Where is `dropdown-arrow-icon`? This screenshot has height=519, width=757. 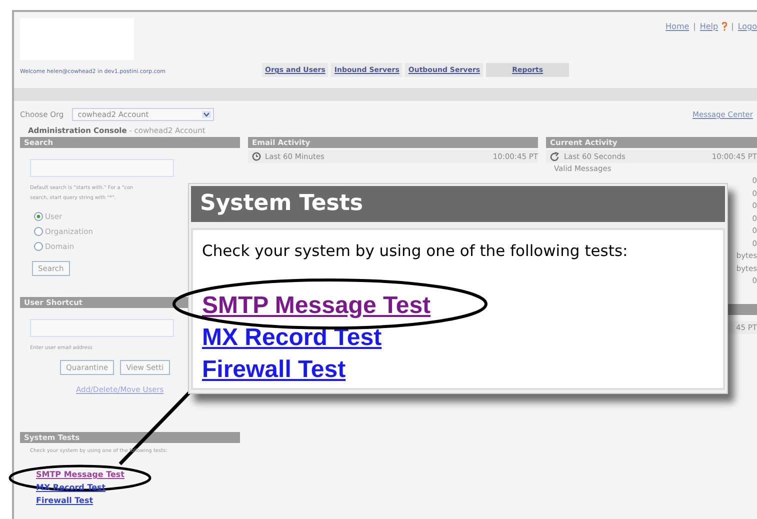 dropdown-arrow-icon is located at coordinates (206, 114).